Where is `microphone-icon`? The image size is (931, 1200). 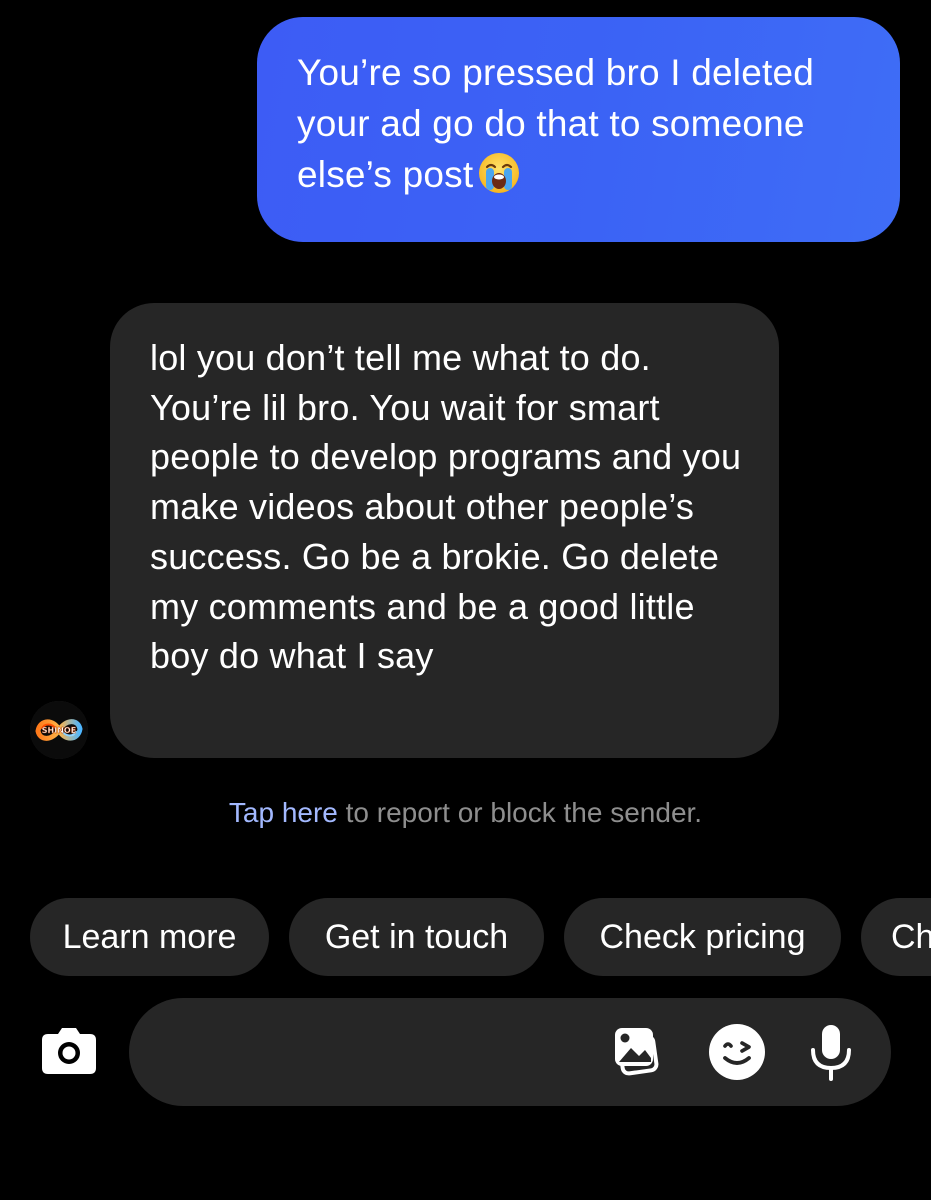 microphone-icon is located at coordinates (831, 1053).